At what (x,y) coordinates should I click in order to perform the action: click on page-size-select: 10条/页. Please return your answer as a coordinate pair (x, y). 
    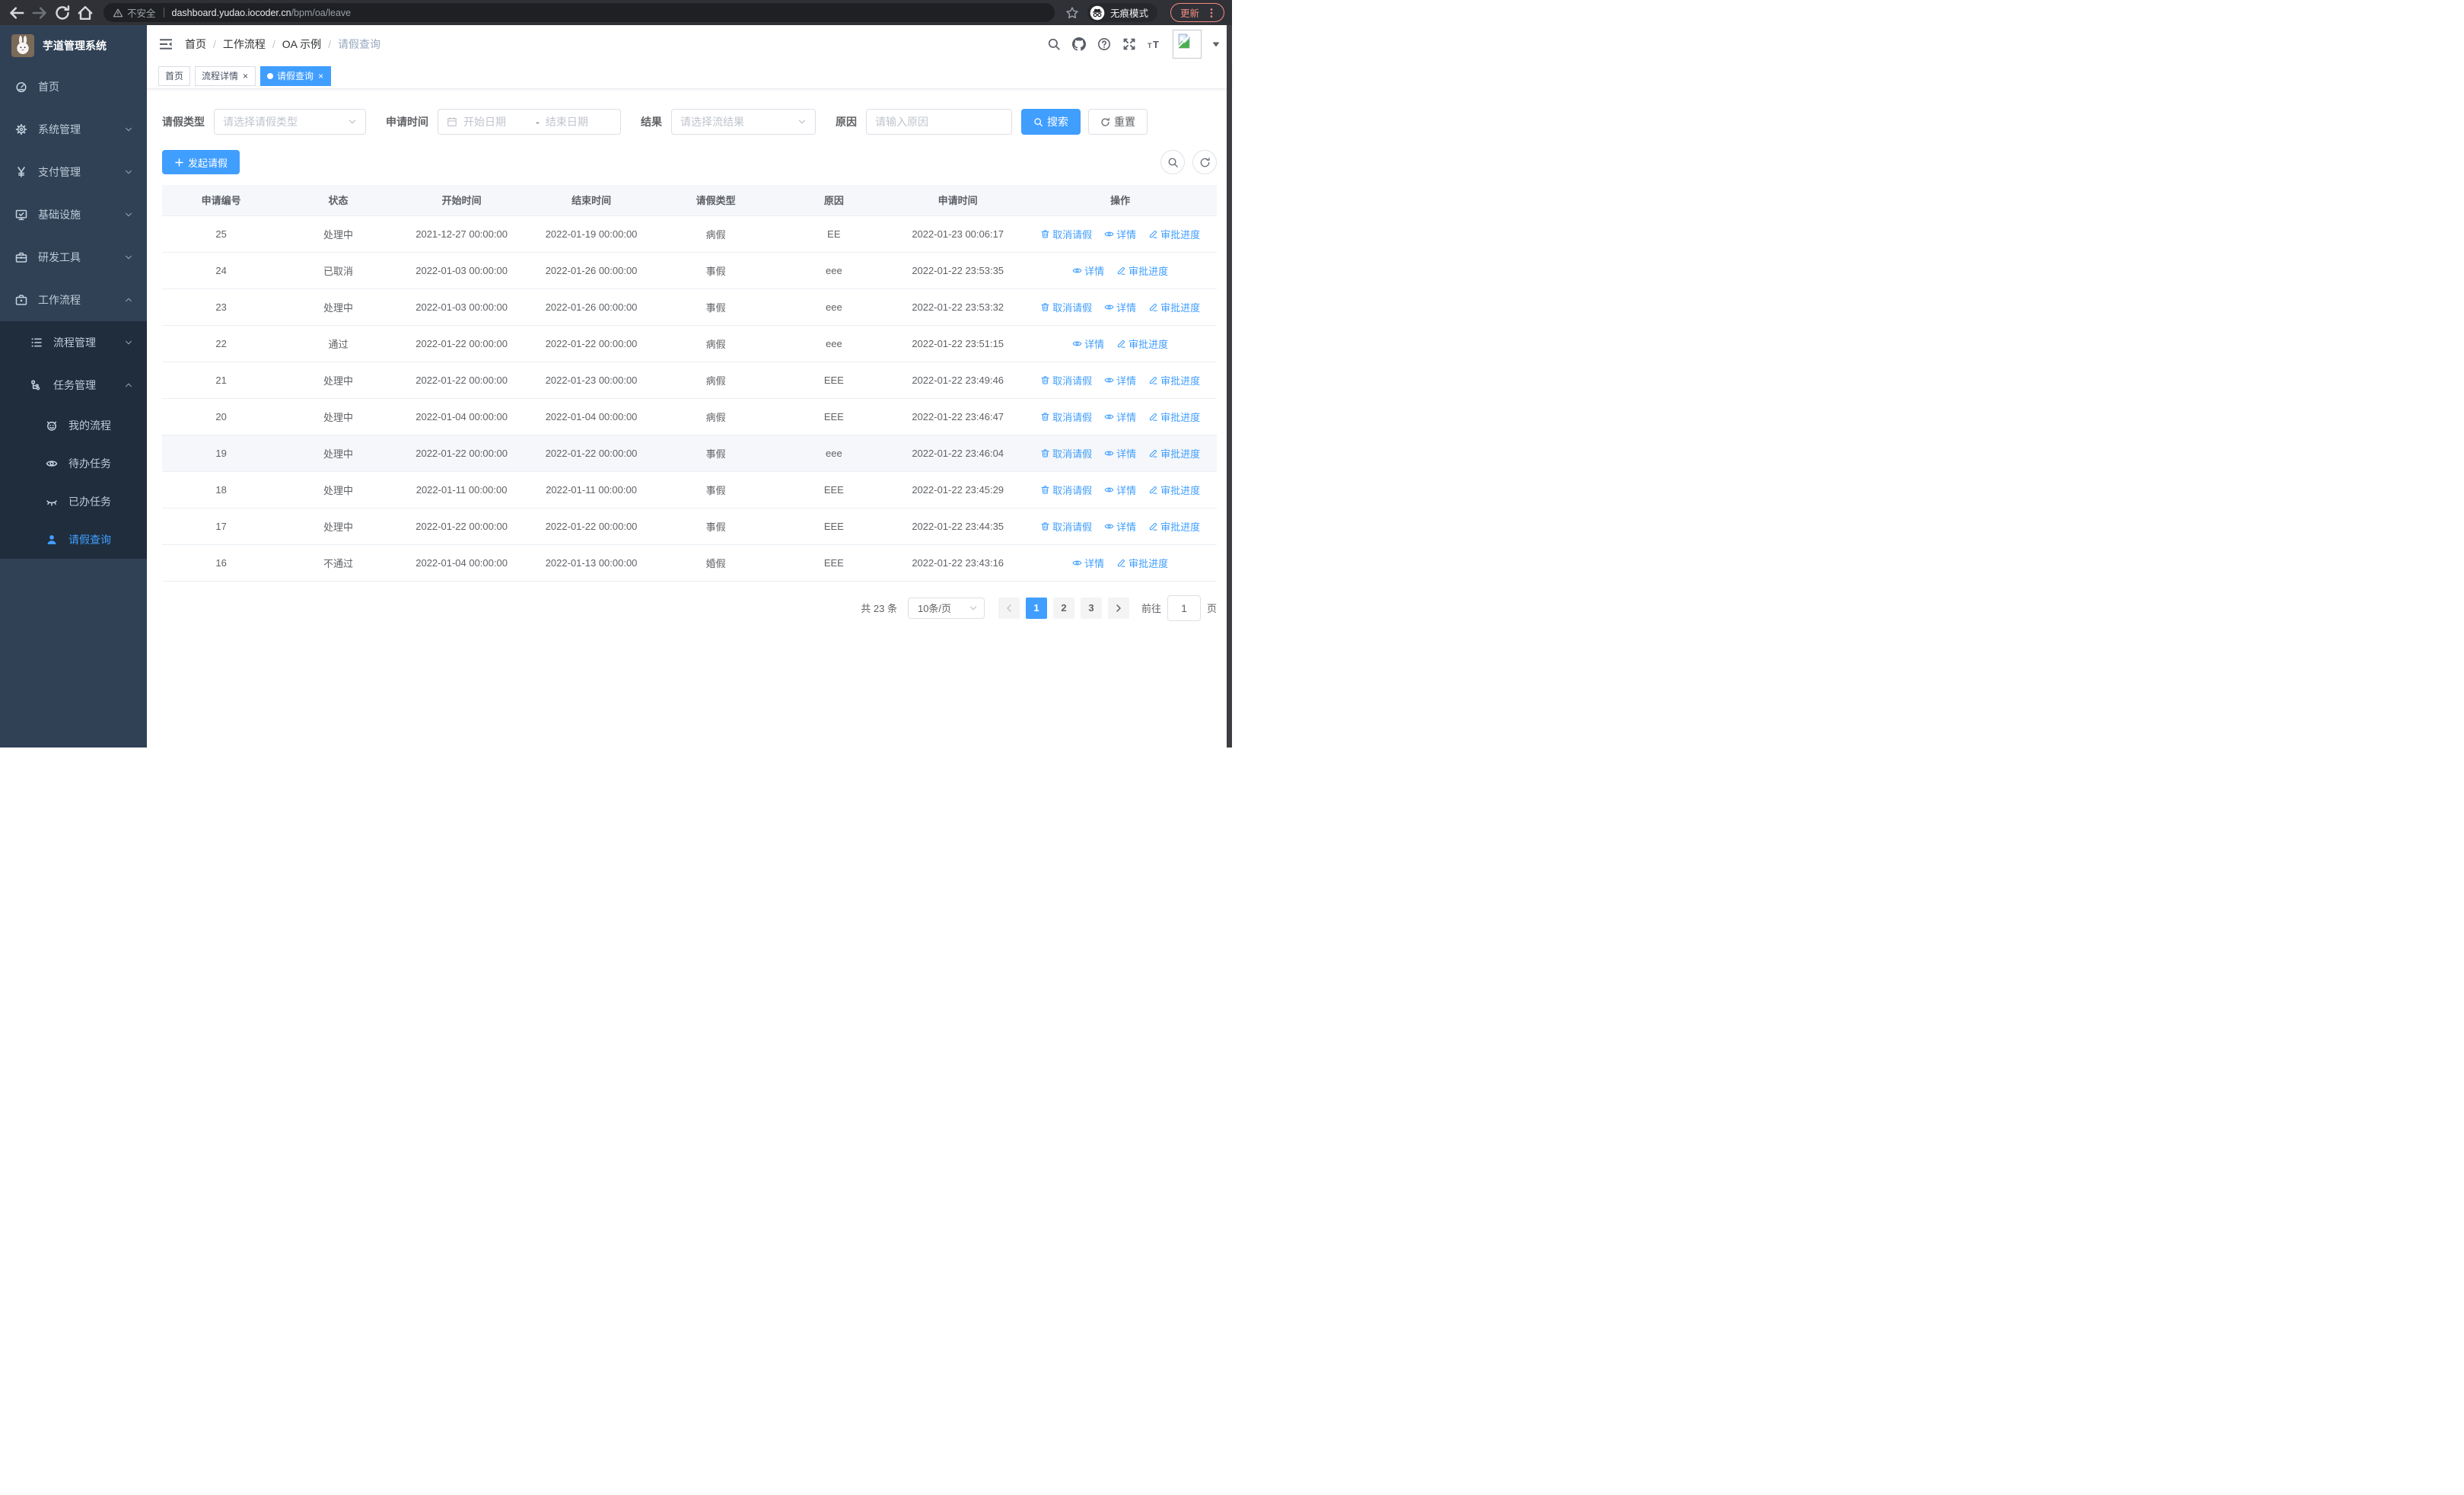
    Looking at the image, I should click on (946, 608).